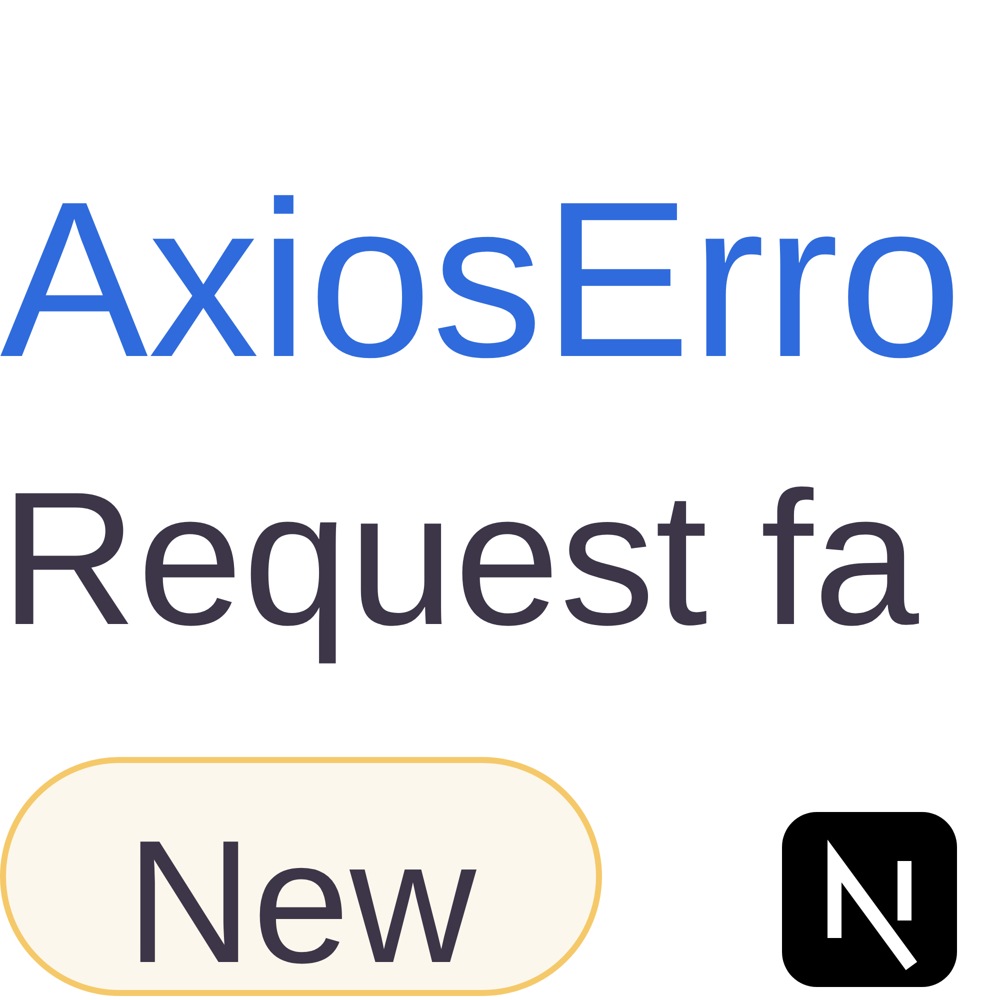  What do you see at coordinates (301, 876) in the screenshot?
I see `status-badge: New` at bounding box center [301, 876].